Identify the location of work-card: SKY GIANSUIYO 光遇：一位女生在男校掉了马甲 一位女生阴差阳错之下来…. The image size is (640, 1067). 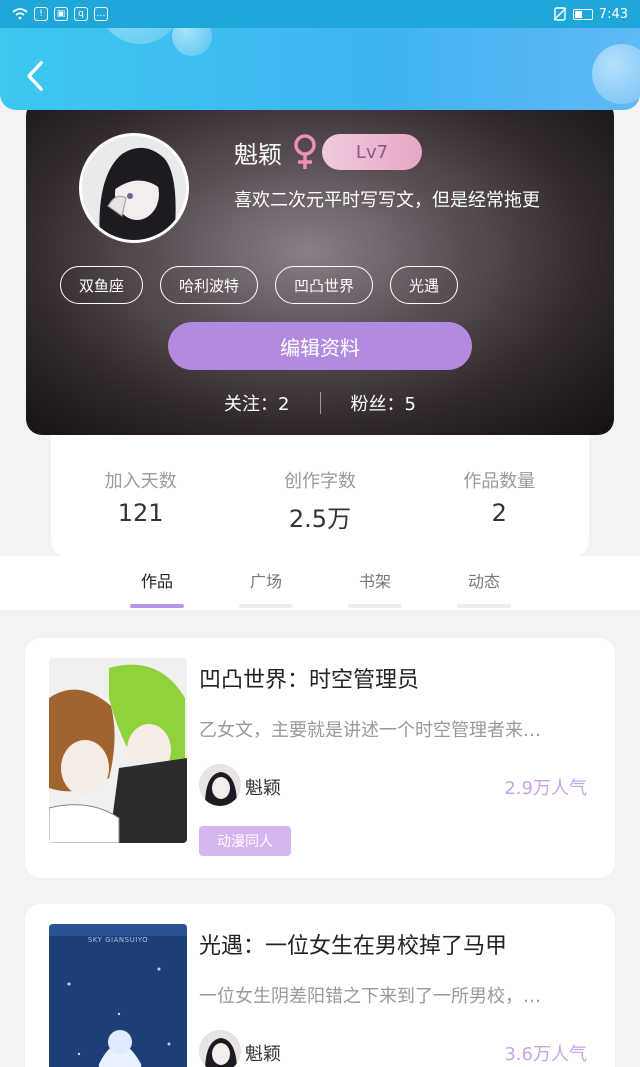
(320, 985).